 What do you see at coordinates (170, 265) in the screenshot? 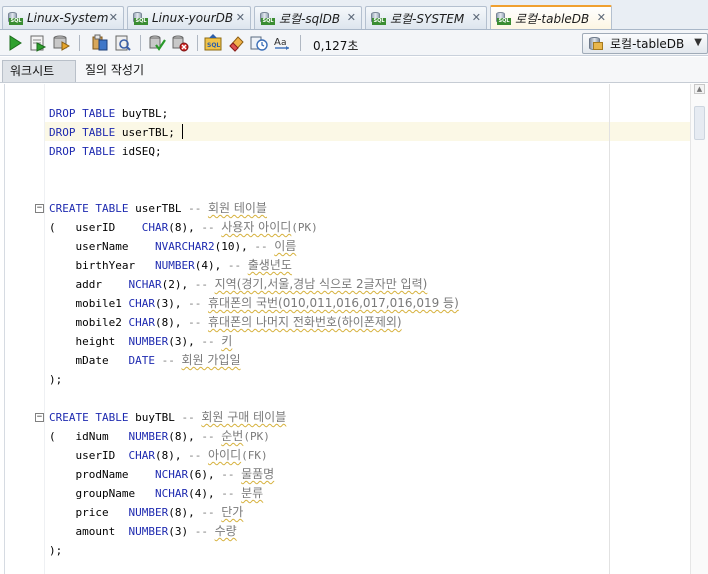
I see `code-line: birthYear NUMBER(4), -- 출생년도` at bounding box center [170, 265].